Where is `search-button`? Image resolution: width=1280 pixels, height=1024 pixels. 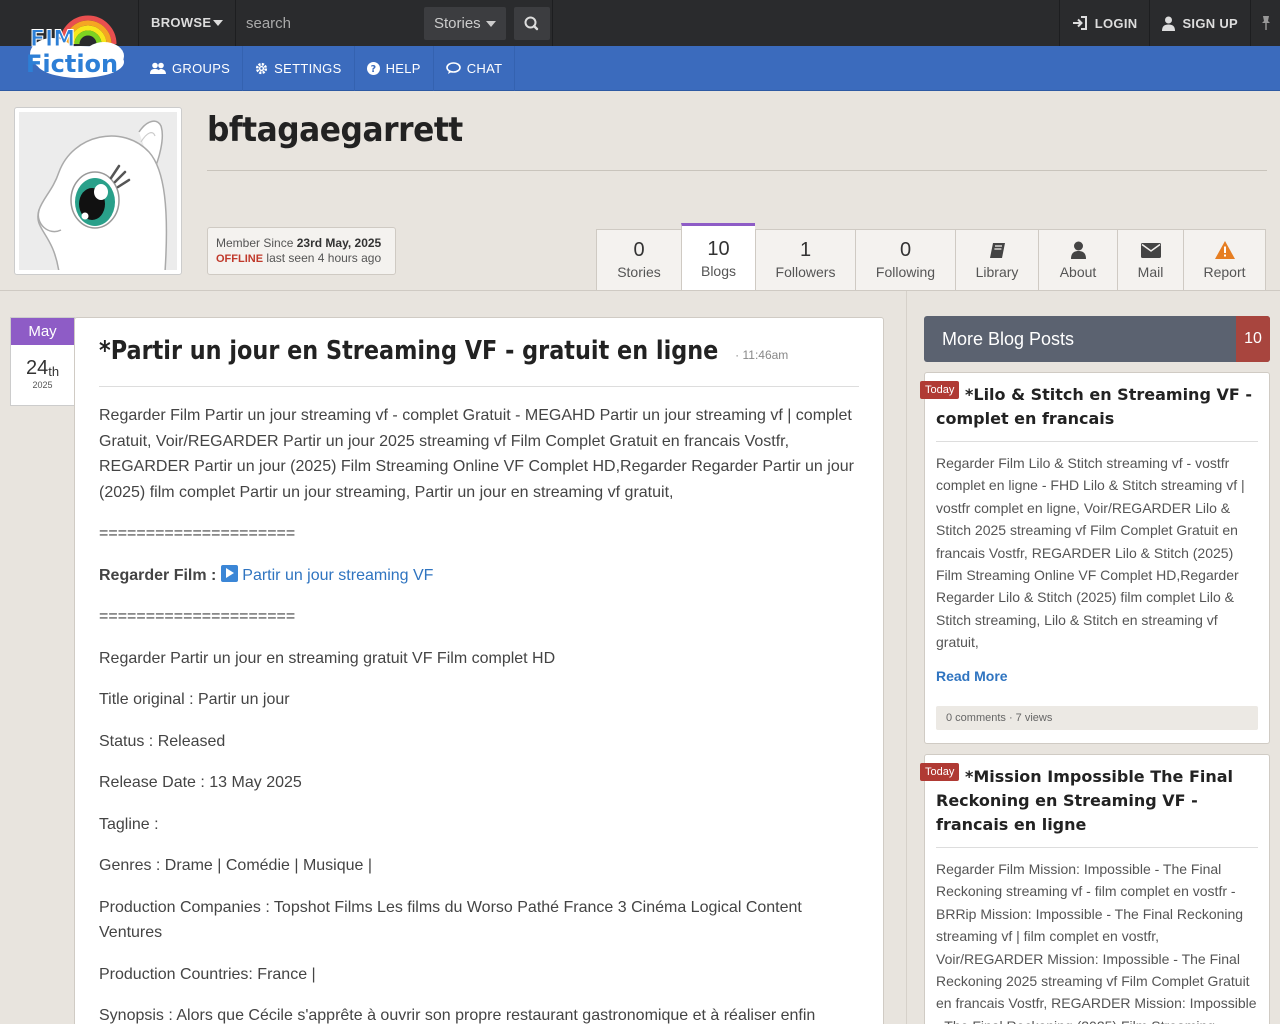
search-button is located at coordinates (532, 23).